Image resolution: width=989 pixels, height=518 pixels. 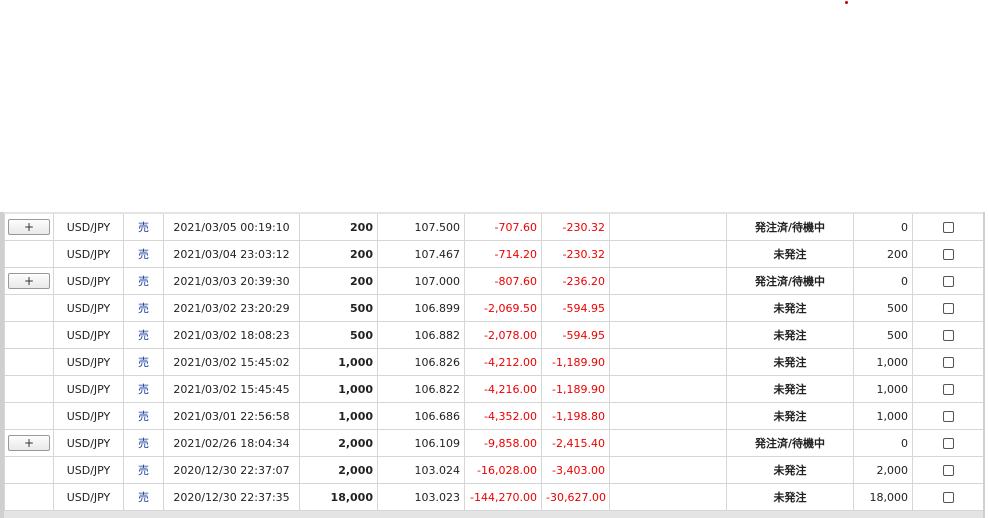 I want to click on remaining-qty: 200, so click(x=883, y=254).